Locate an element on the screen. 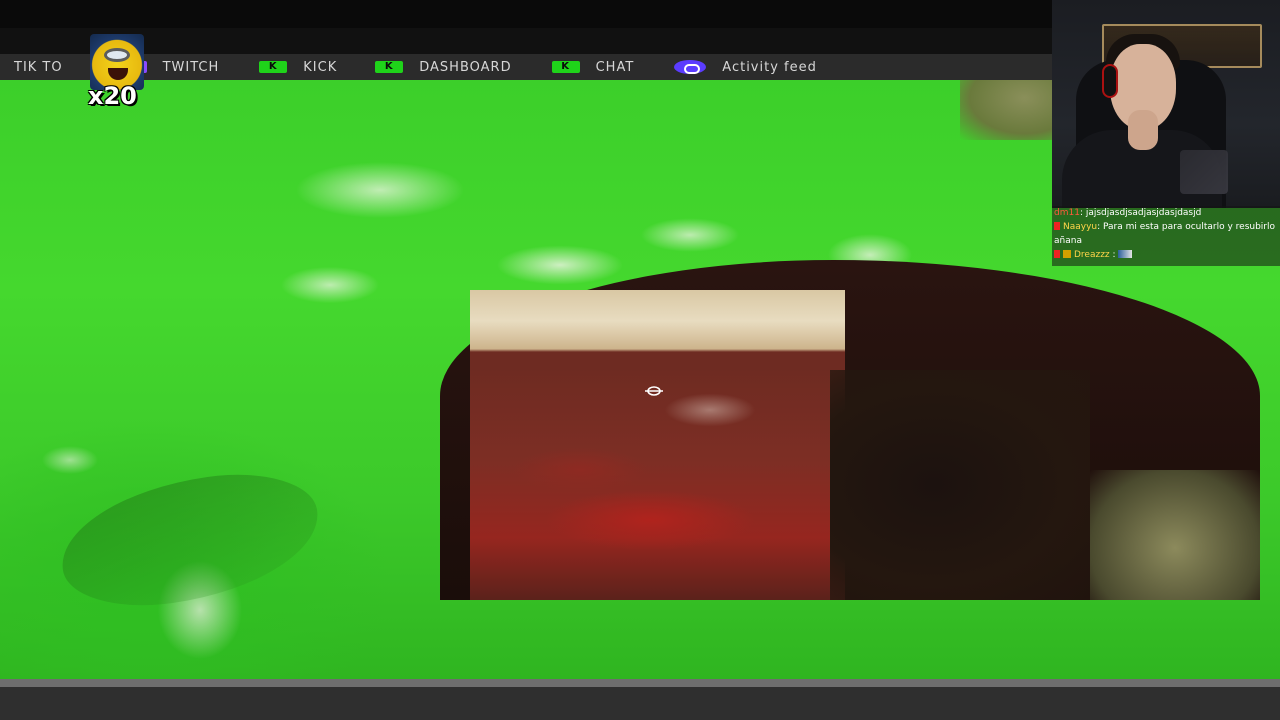 The image size is (1280, 720). game-shadow is located at coordinates (960, 485).